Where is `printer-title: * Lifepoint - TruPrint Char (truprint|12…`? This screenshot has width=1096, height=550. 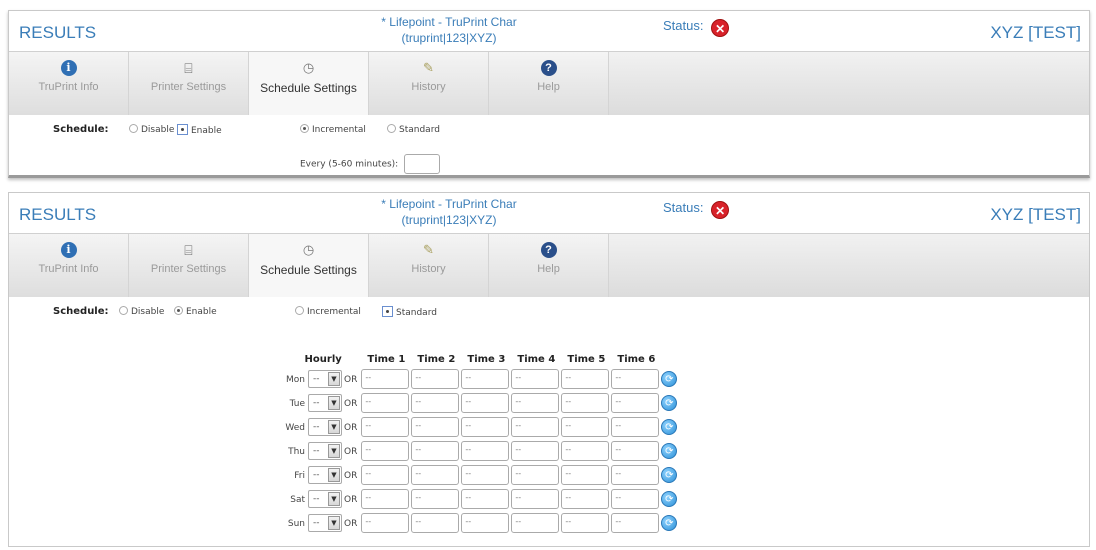
printer-title: * Lifepoint - TruPrint Char (truprint|12… is located at coordinates (449, 212).